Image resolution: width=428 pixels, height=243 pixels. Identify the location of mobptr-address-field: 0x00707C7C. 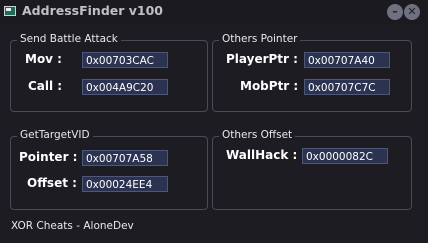
(347, 87).